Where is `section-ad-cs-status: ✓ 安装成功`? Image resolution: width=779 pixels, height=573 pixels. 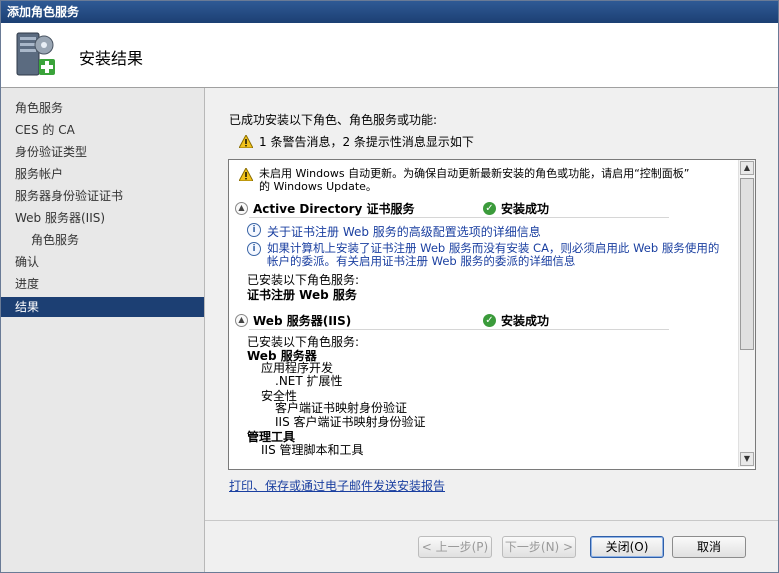
section-ad-cs-status: ✓ 安装成功 is located at coordinates (516, 208).